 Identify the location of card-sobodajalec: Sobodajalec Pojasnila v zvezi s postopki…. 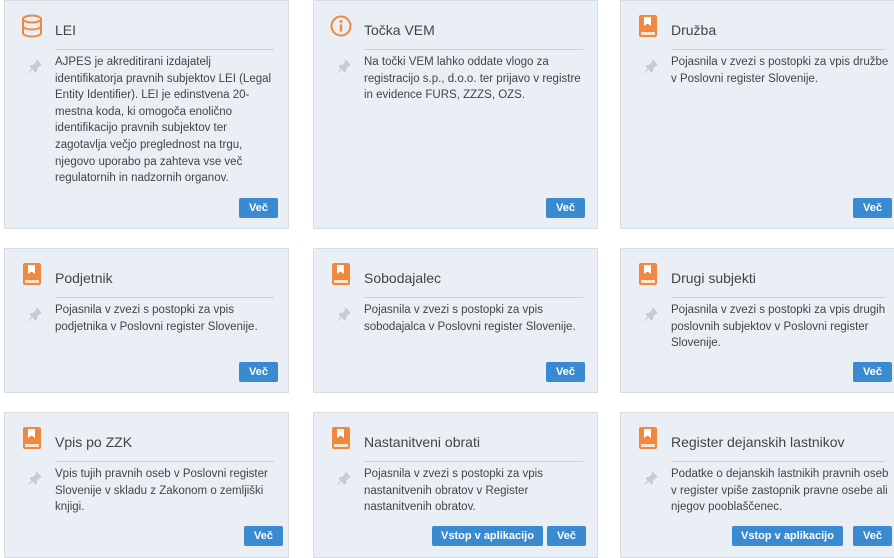
(455, 320).